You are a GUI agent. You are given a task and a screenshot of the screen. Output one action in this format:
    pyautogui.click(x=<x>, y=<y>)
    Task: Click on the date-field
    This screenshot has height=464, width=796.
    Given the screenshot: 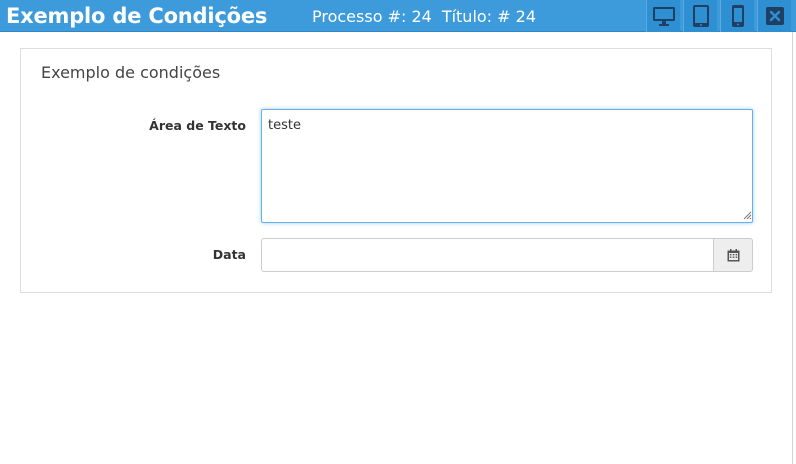 What is the action you would take?
    pyautogui.click(x=487, y=255)
    